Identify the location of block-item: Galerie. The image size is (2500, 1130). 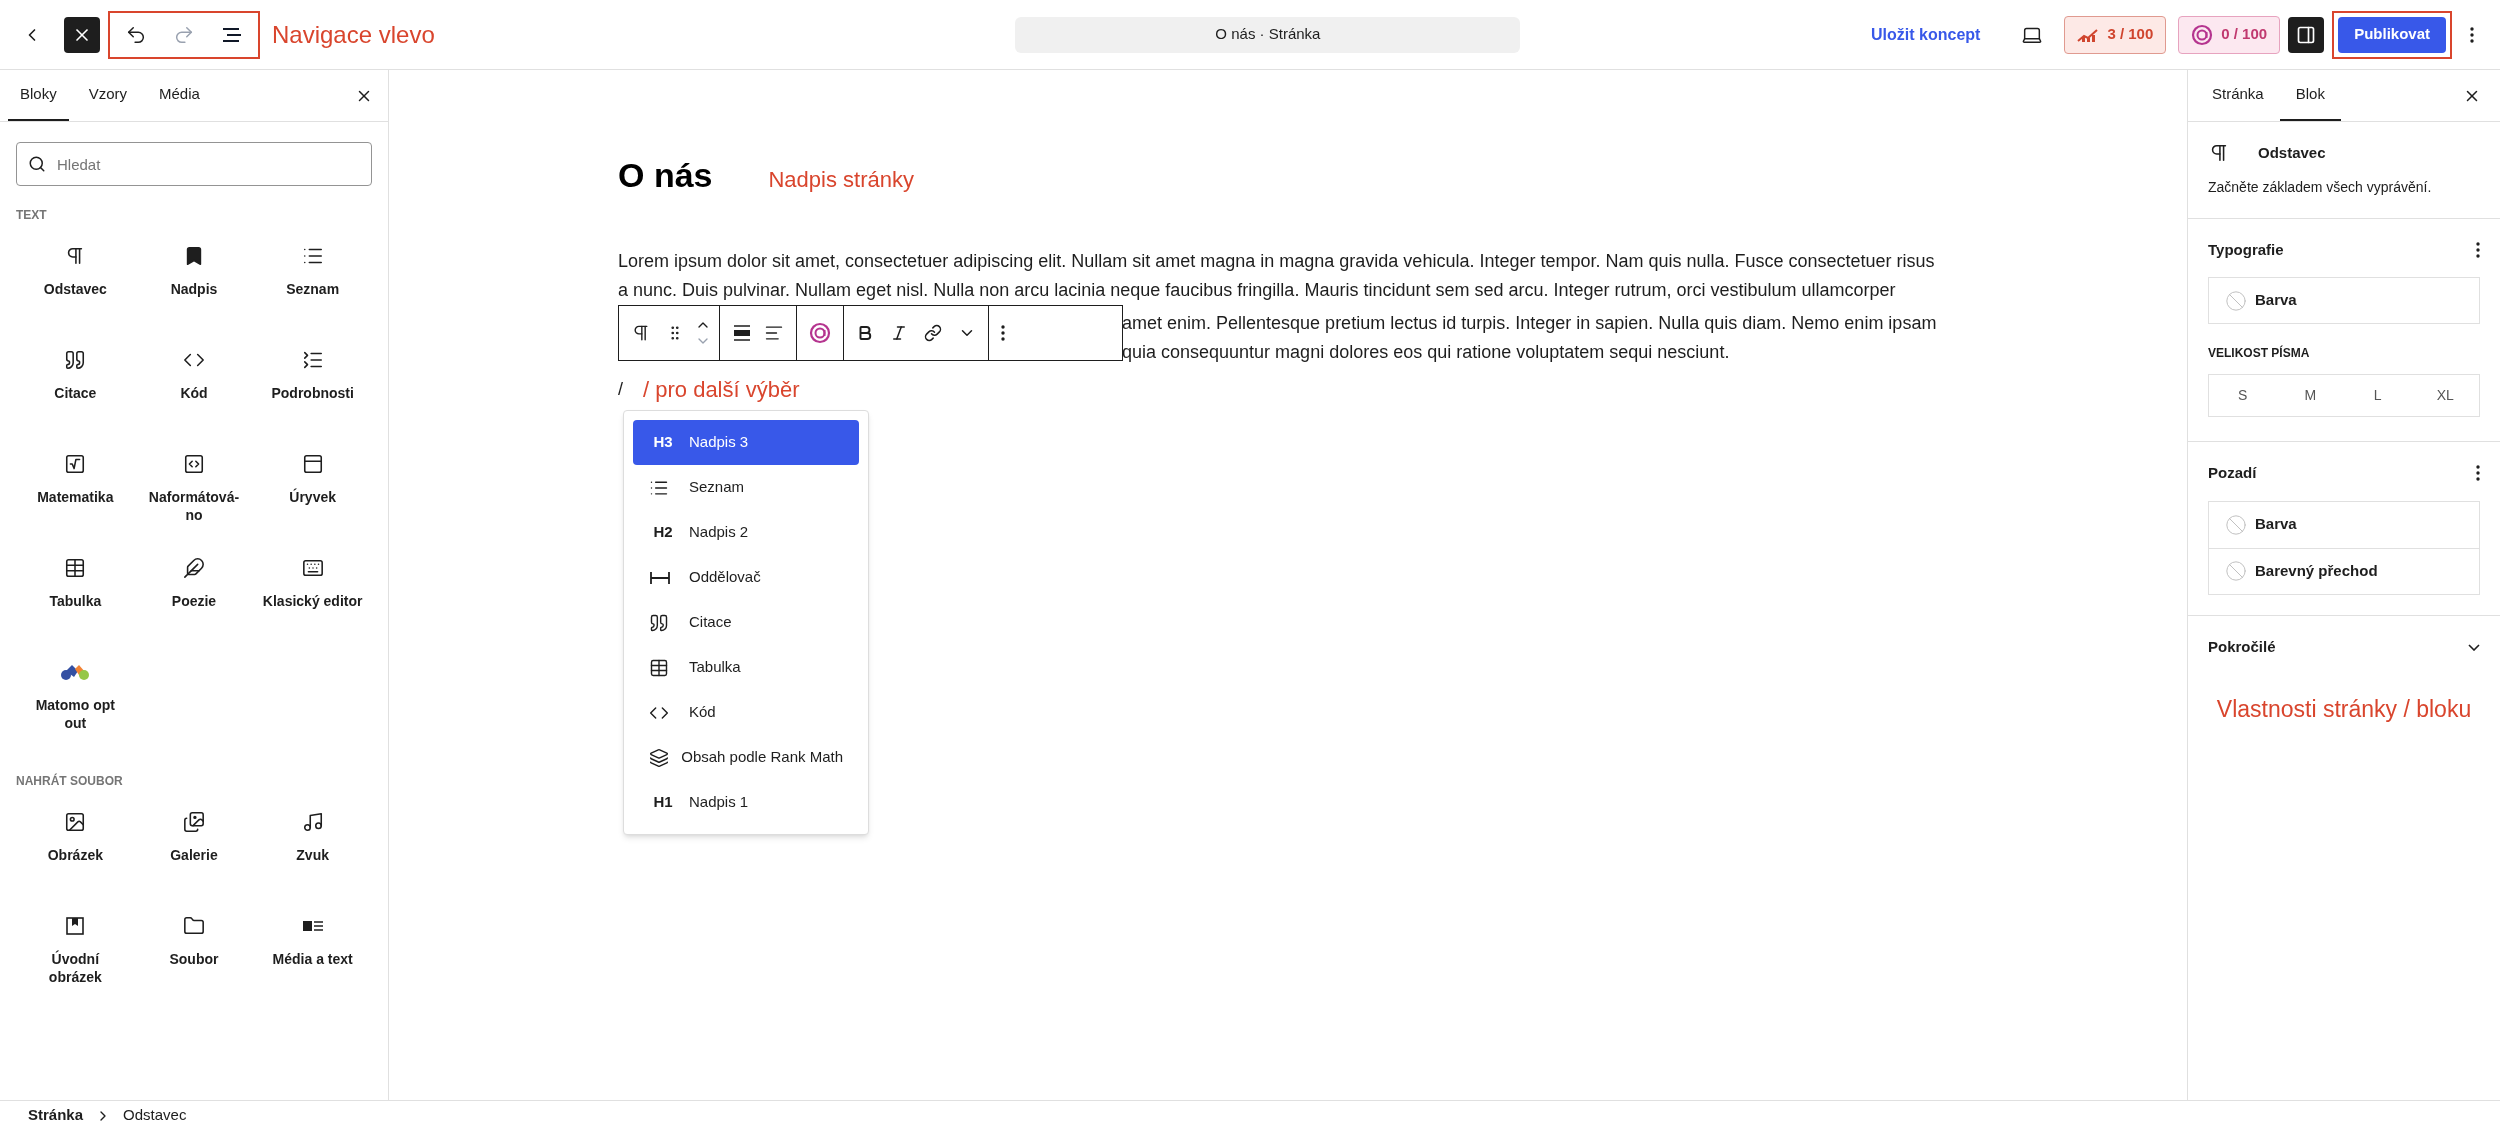
(194, 850).